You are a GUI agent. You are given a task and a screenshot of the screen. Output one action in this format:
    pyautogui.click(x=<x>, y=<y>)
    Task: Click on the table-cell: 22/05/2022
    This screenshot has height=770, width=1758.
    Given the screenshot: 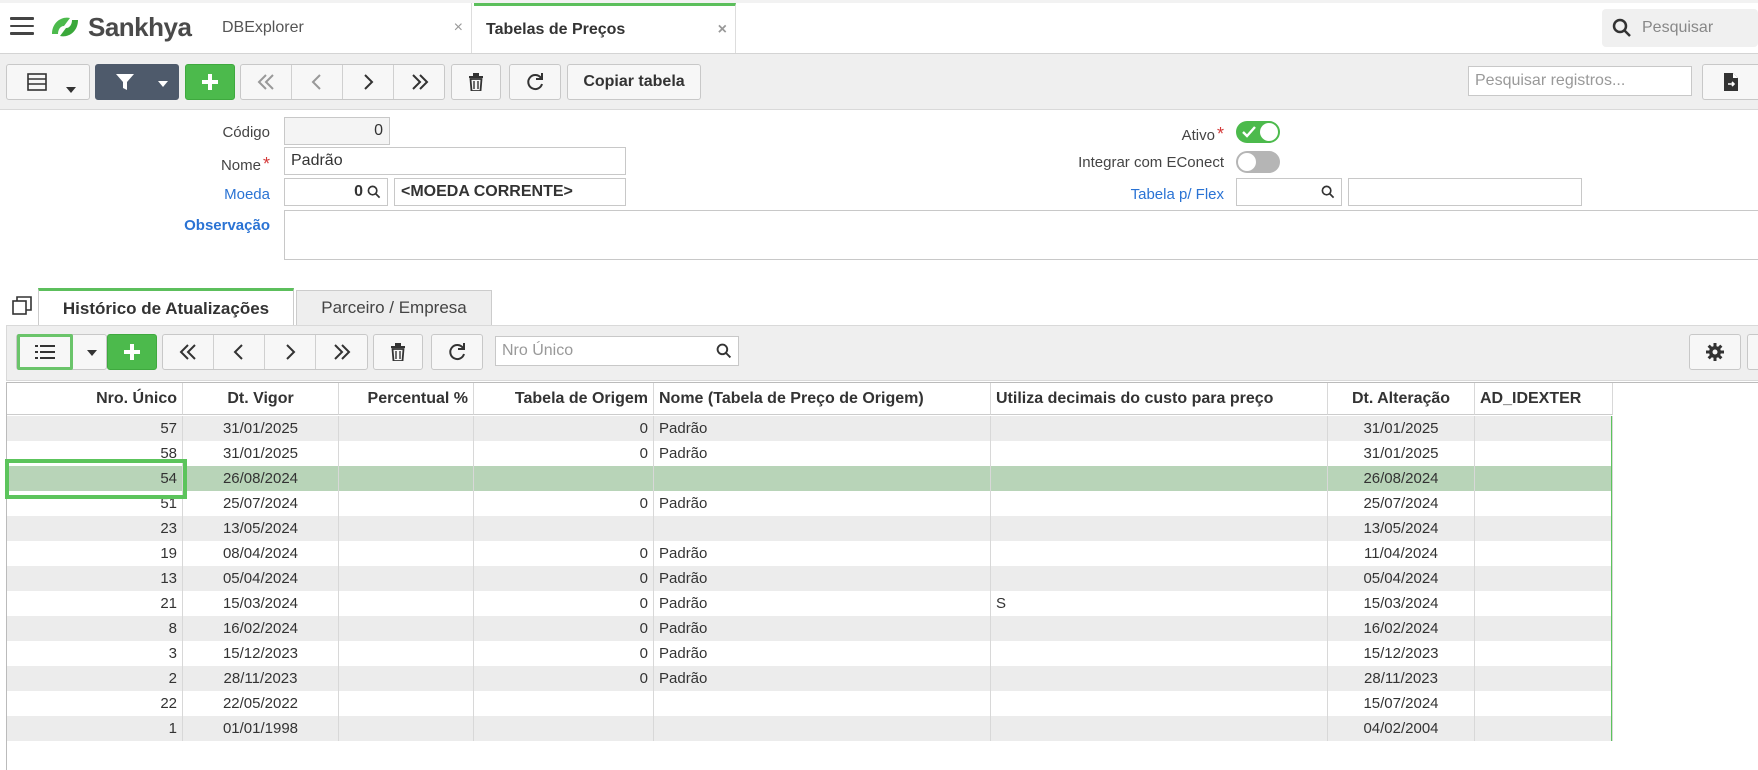 What is the action you would take?
    pyautogui.click(x=261, y=703)
    